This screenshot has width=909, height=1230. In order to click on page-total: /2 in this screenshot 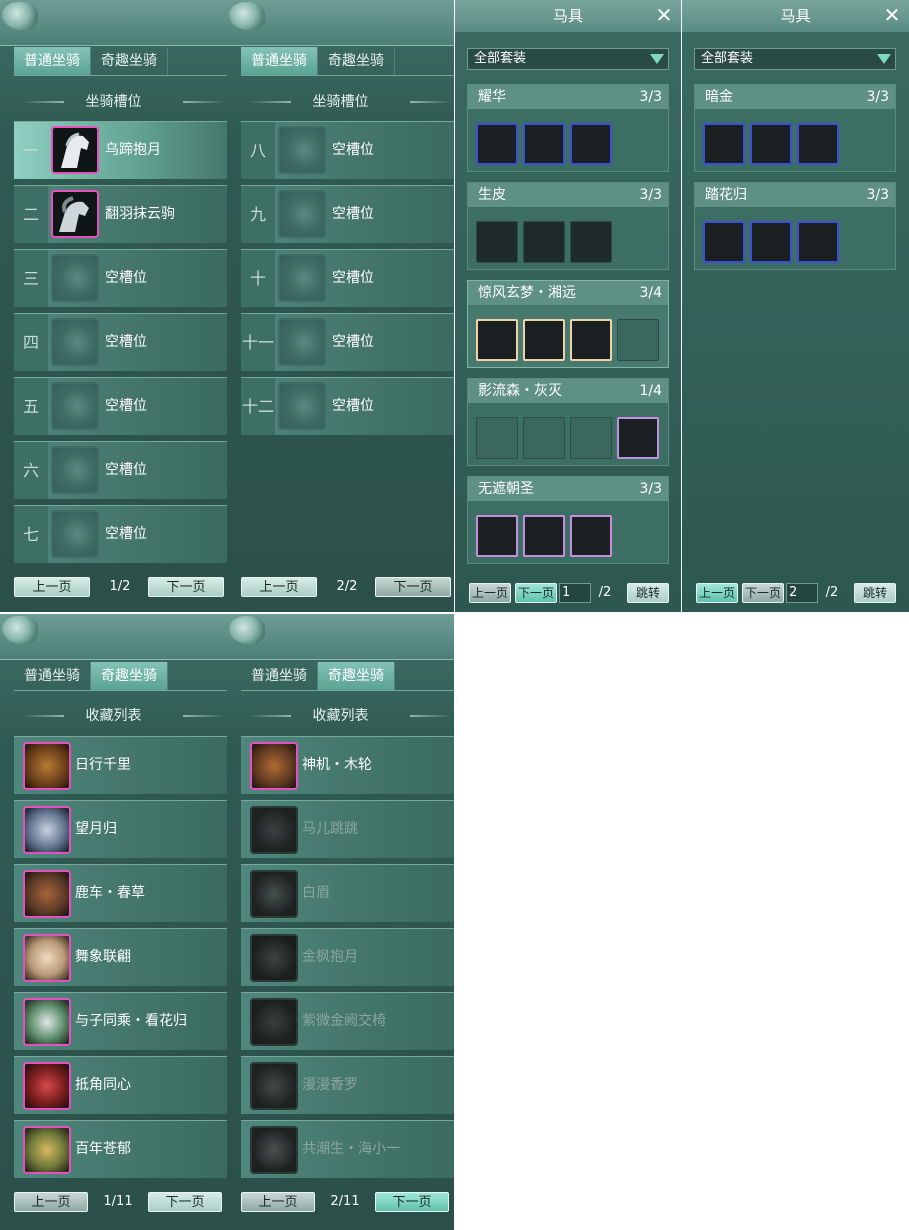, I will do `click(605, 592)`.